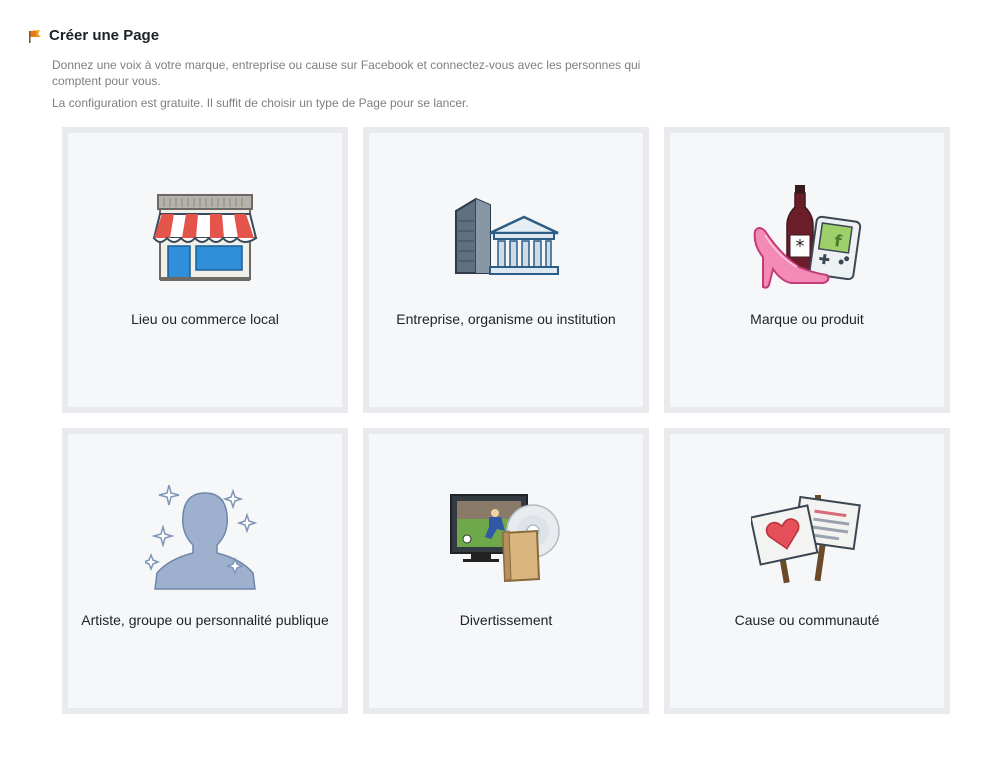 Image resolution: width=1002 pixels, height=757 pixels. I want to click on buildings-icon, so click(507, 236).